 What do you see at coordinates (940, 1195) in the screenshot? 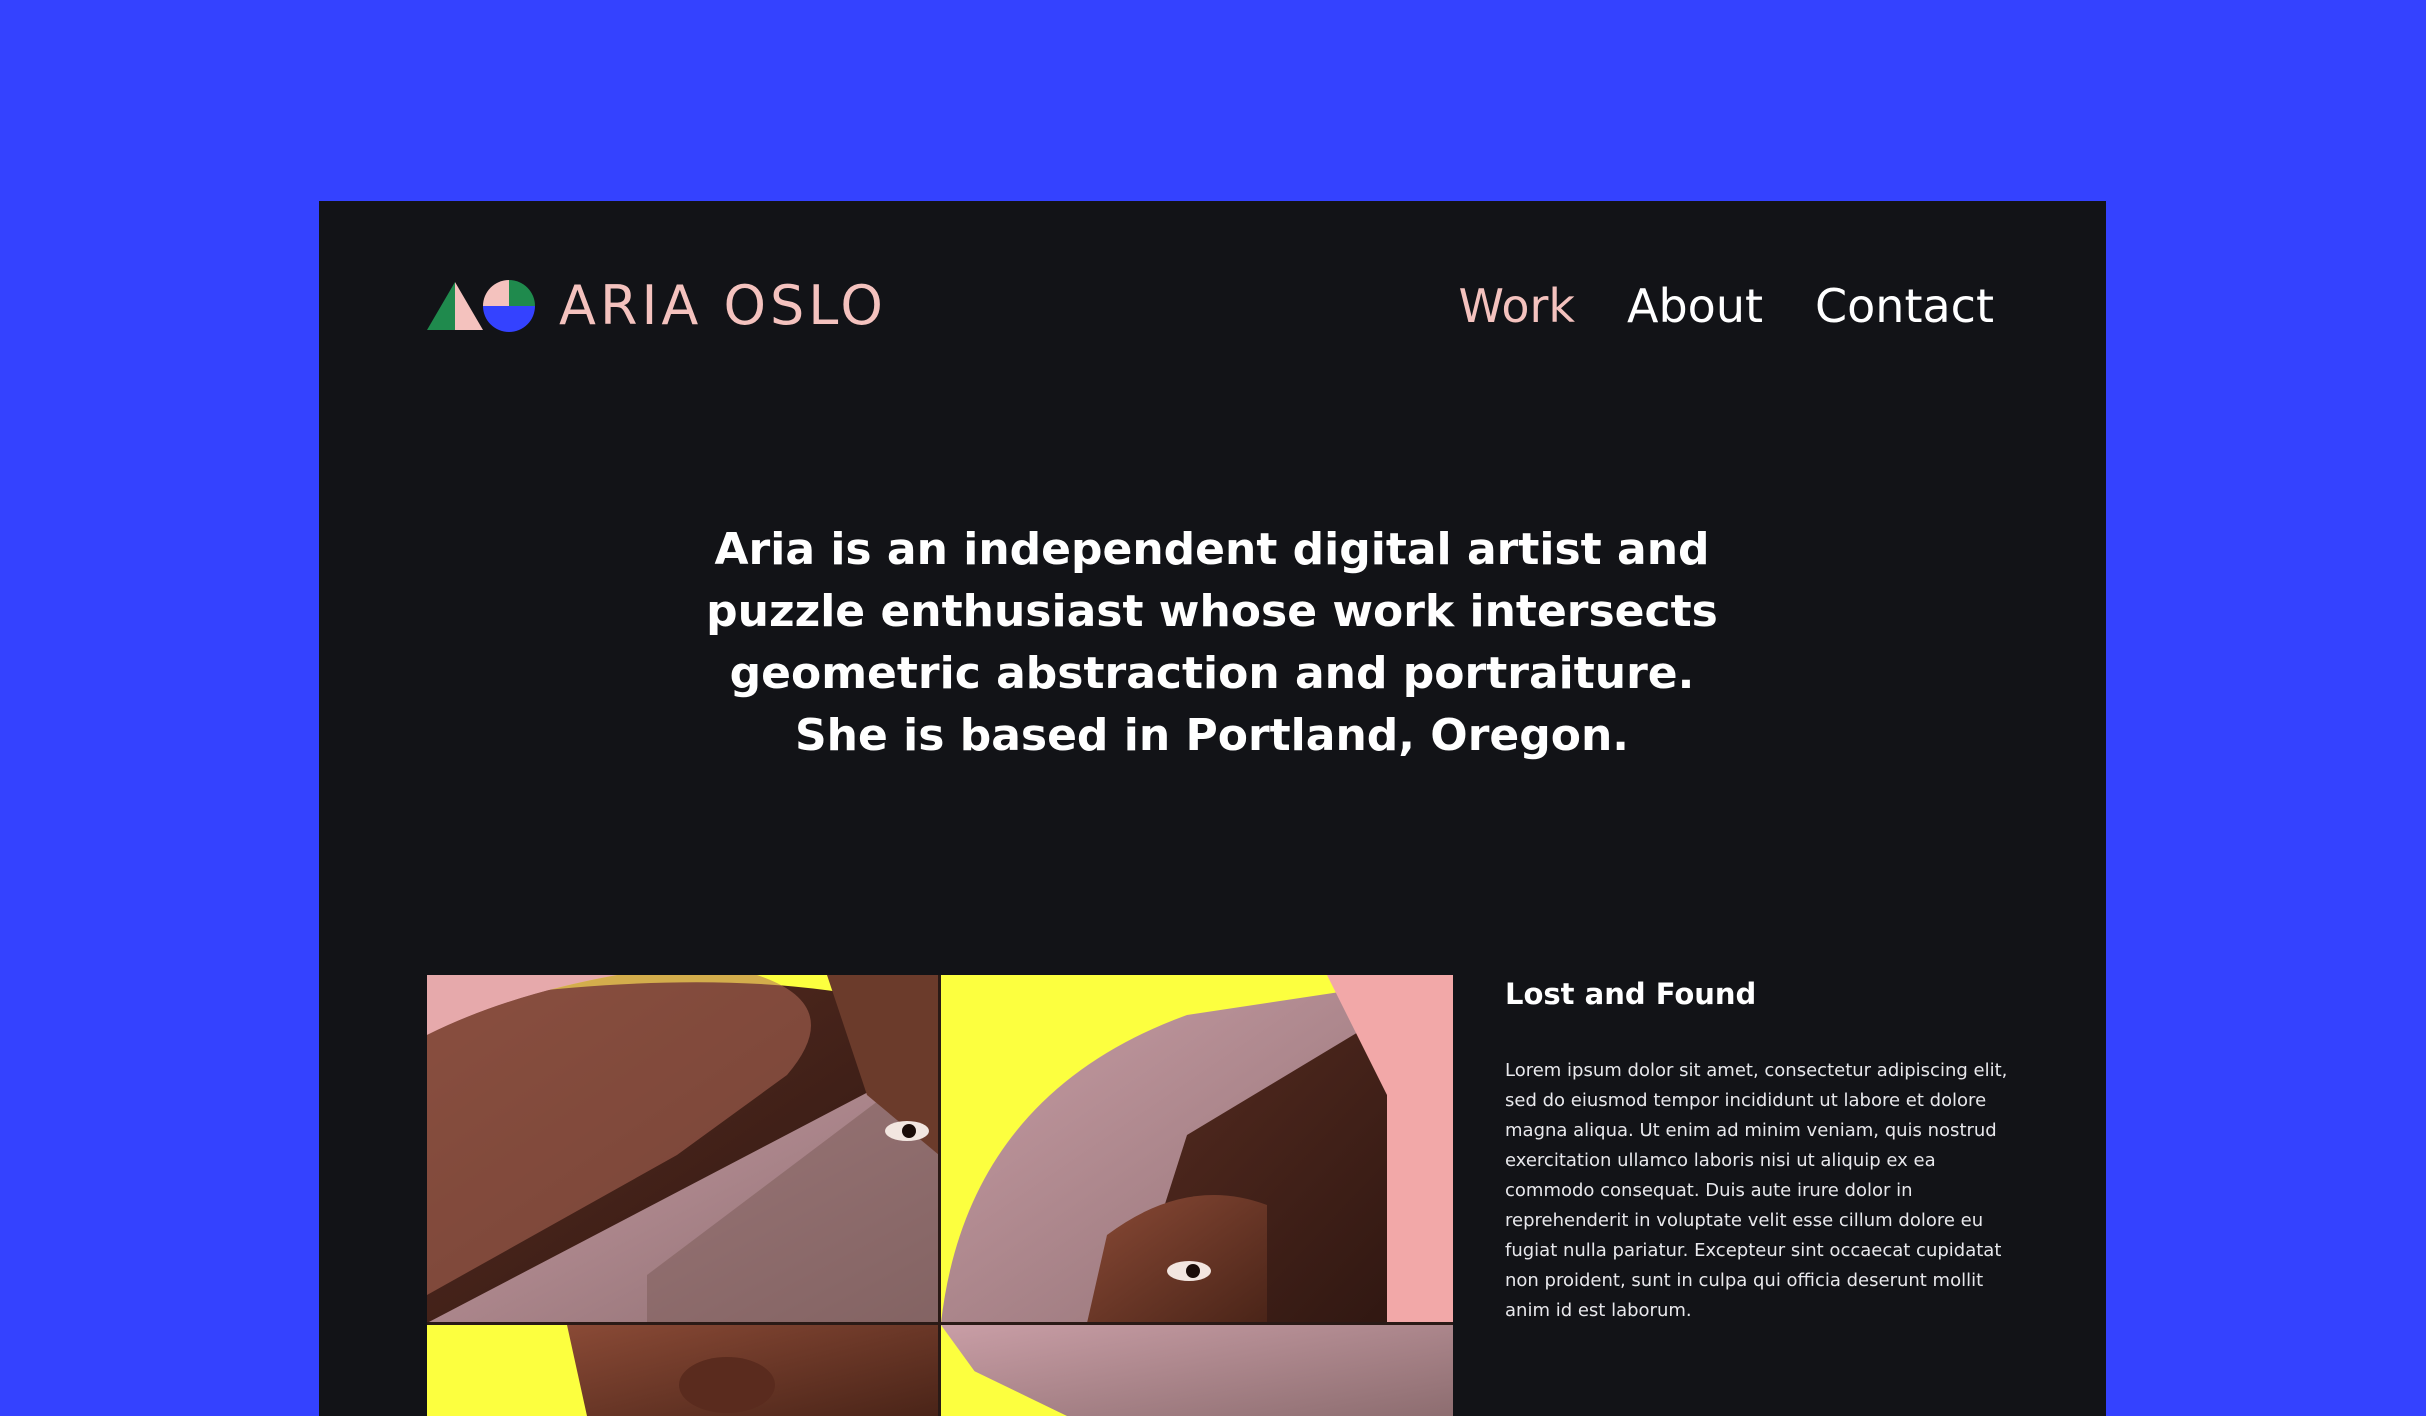
I see `project-artwork-image` at bounding box center [940, 1195].